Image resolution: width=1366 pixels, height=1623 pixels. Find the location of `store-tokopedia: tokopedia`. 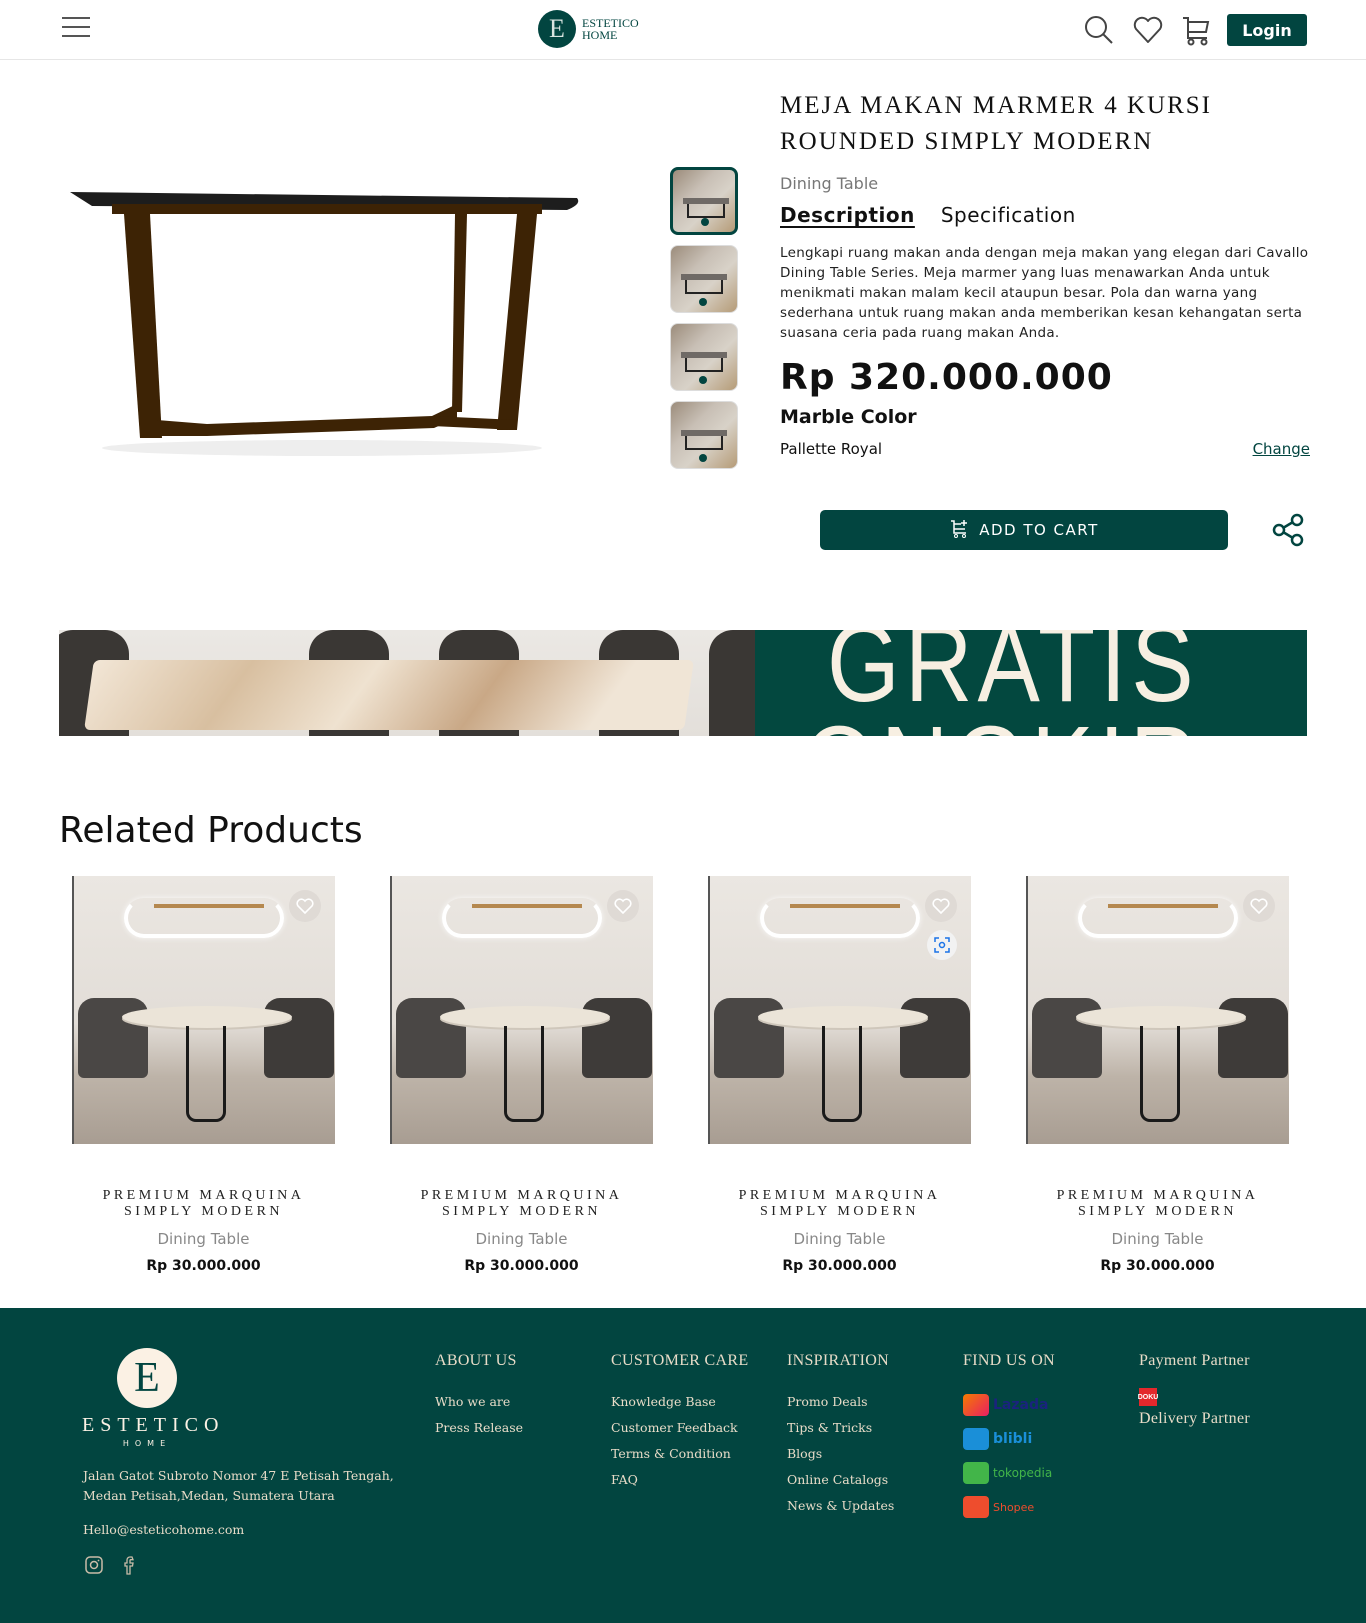

store-tokopedia: tokopedia is located at coordinates (1009, 1473).